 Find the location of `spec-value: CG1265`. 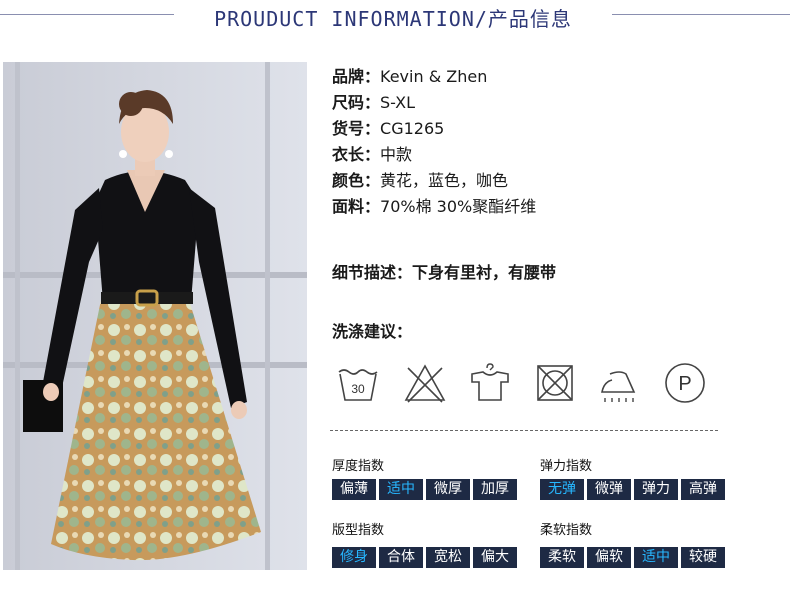

spec-value: CG1265 is located at coordinates (412, 128).